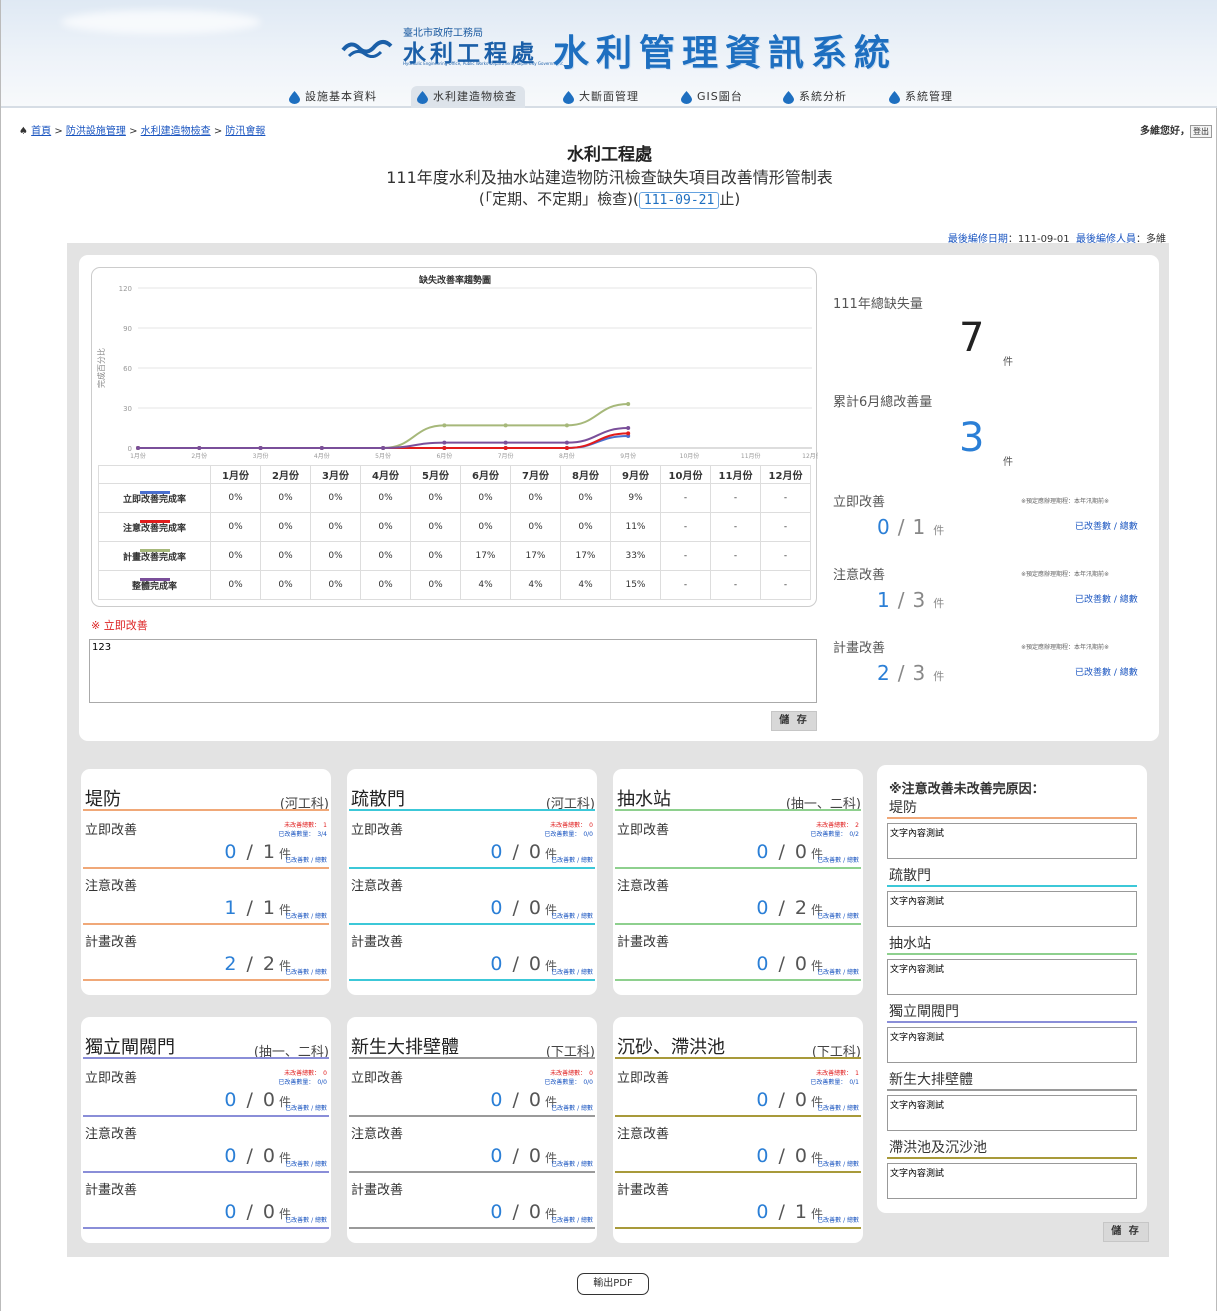 The image size is (1217, 1311). What do you see at coordinates (1126, 1232) in the screenshot?
I see `save-reasons-button: 儲 存` at bounding box center [1126, 1232].